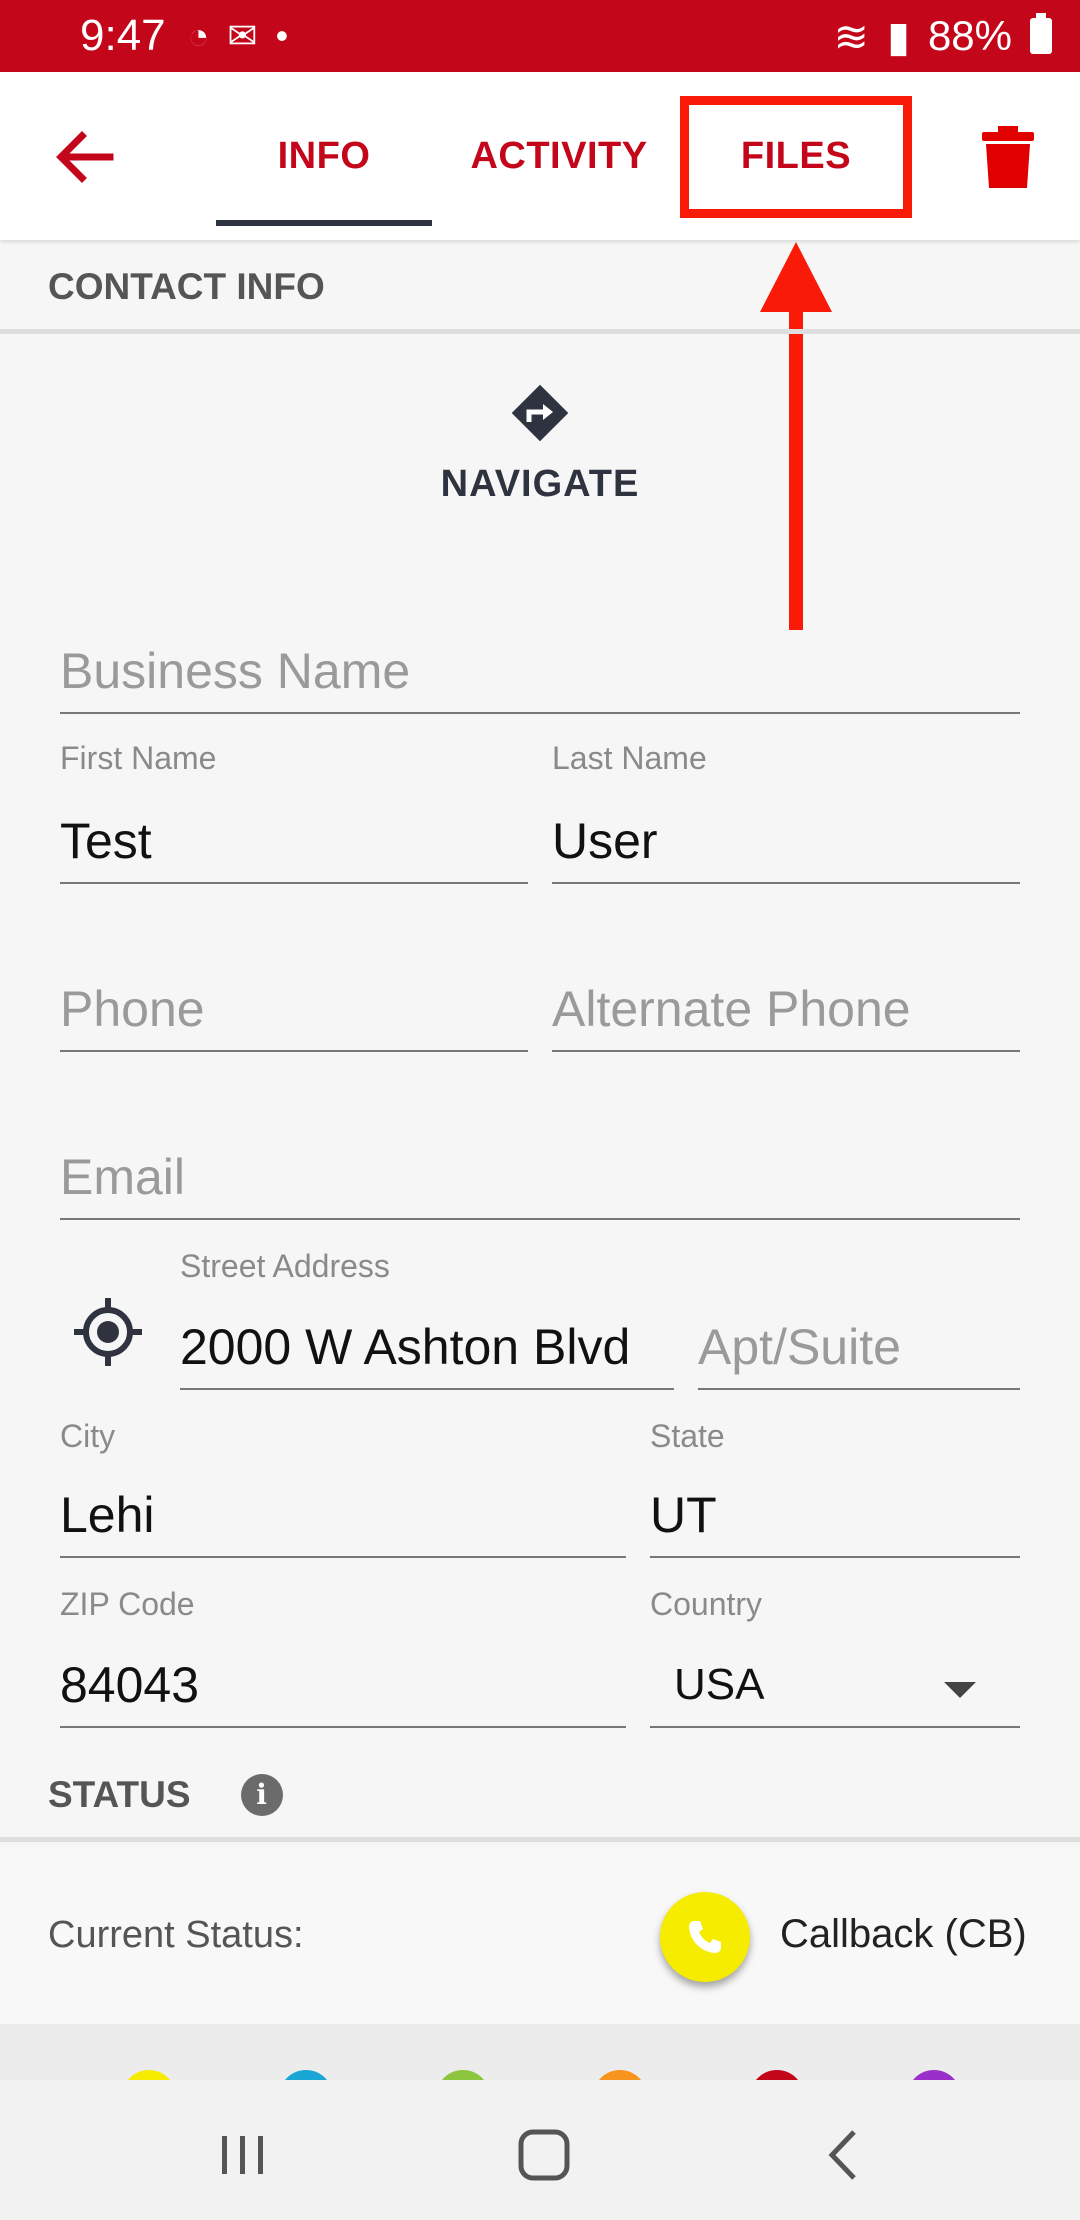 Image resolution: width=1080 pixels, height=2220 pixels. I want to click on system-icons: ≋ ▮ 88%, so click(943, 36).